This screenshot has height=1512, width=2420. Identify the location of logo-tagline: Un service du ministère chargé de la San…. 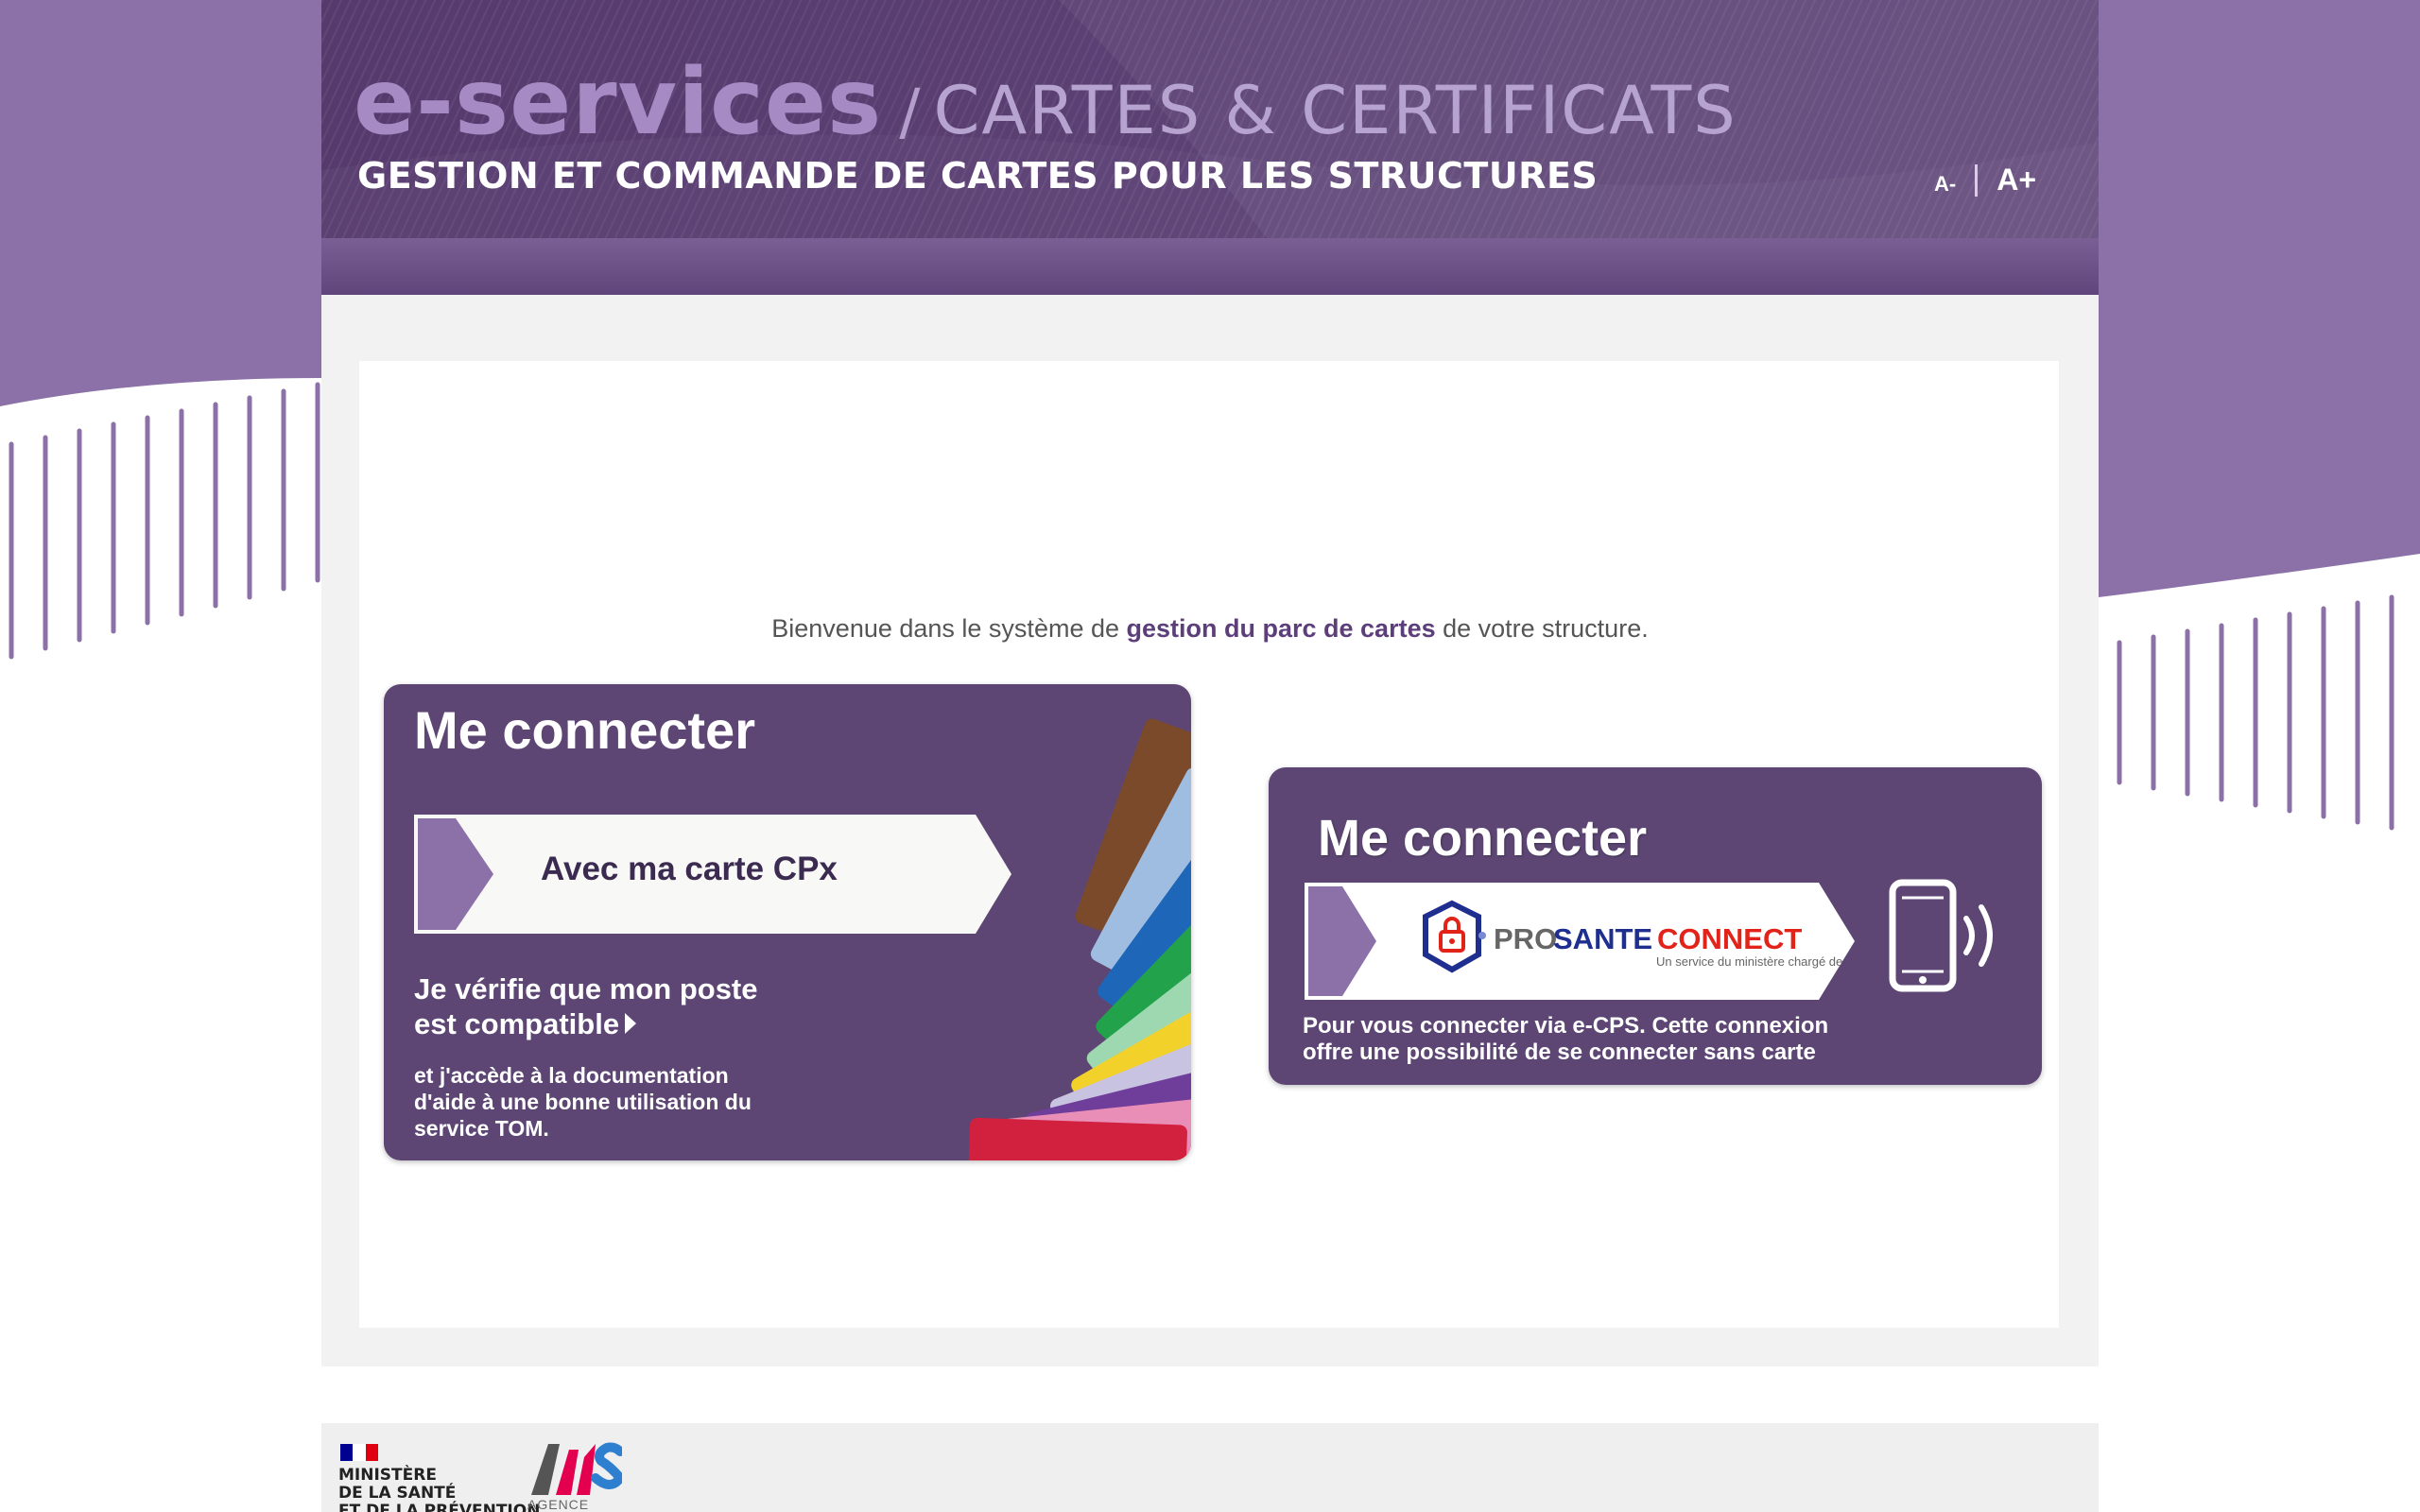
(1751, 961).